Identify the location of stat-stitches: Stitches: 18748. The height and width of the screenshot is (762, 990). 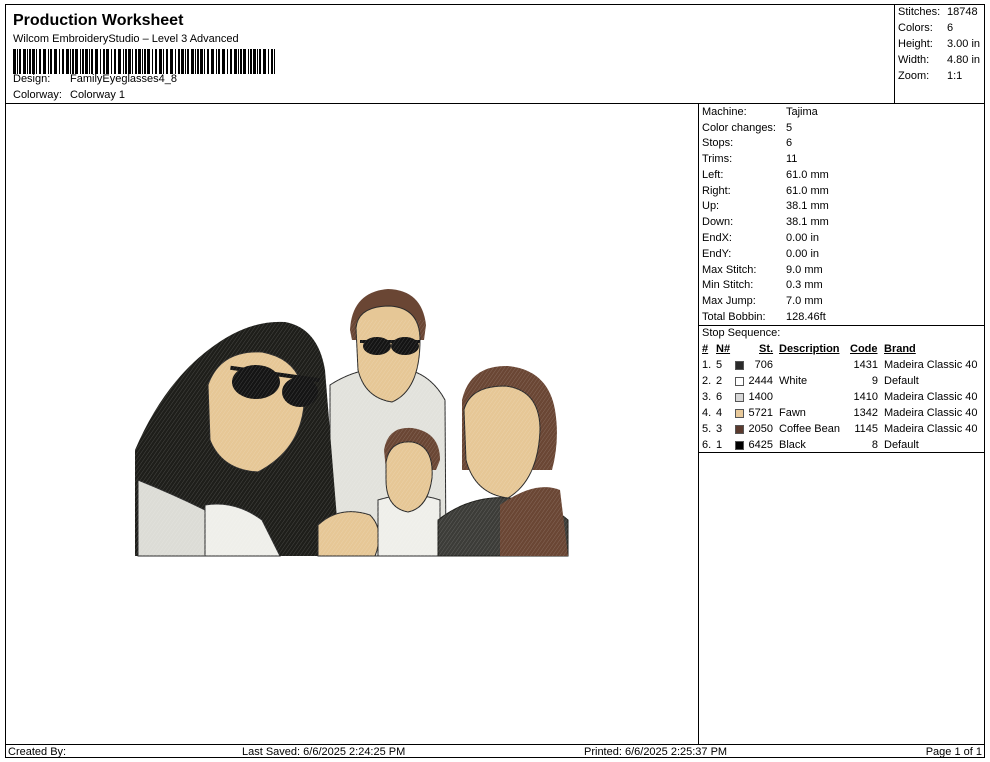
(938, 12).